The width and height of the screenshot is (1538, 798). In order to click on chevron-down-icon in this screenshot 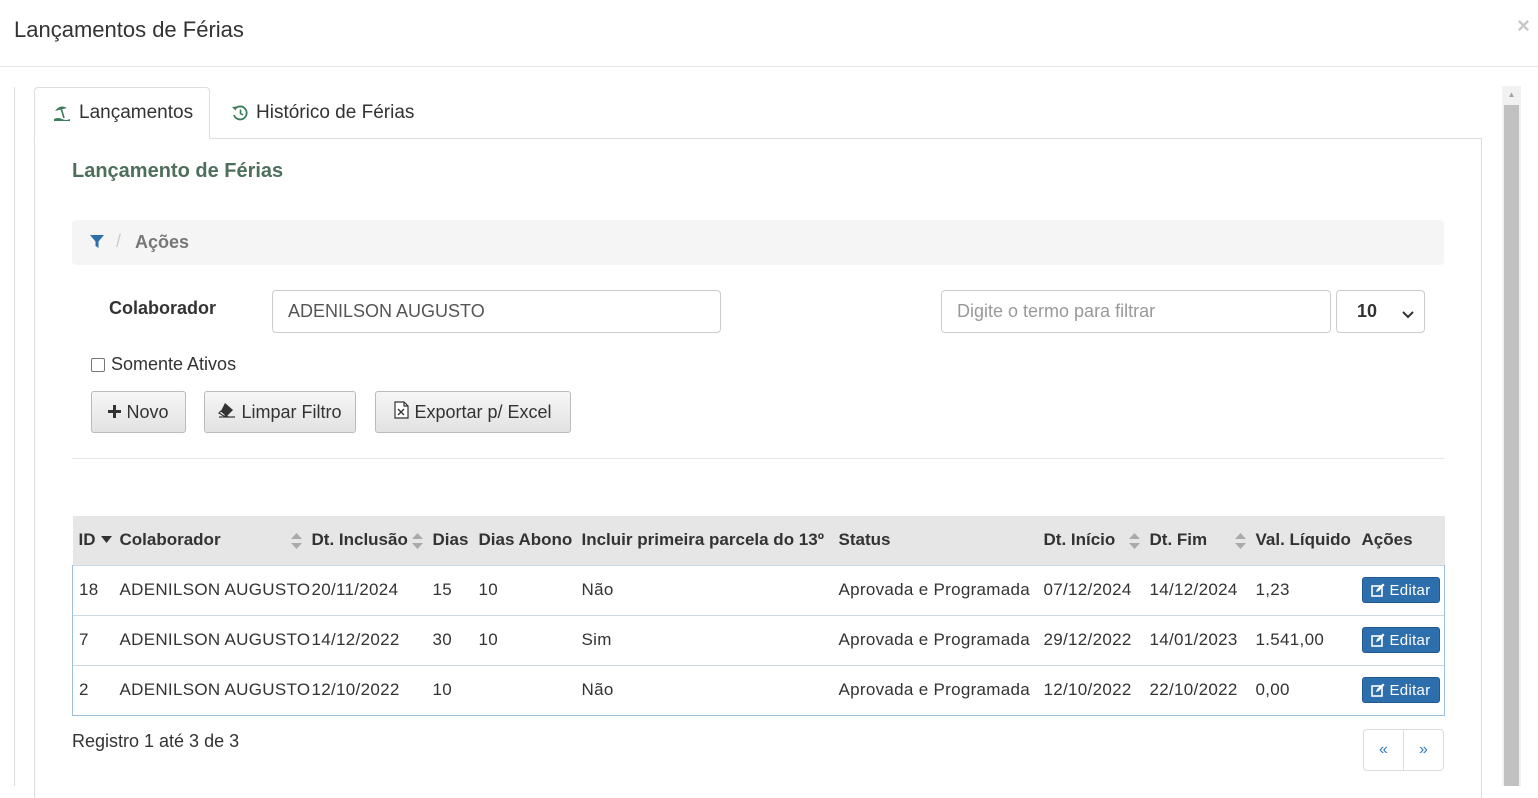, I will do `click(1408, 314)`.